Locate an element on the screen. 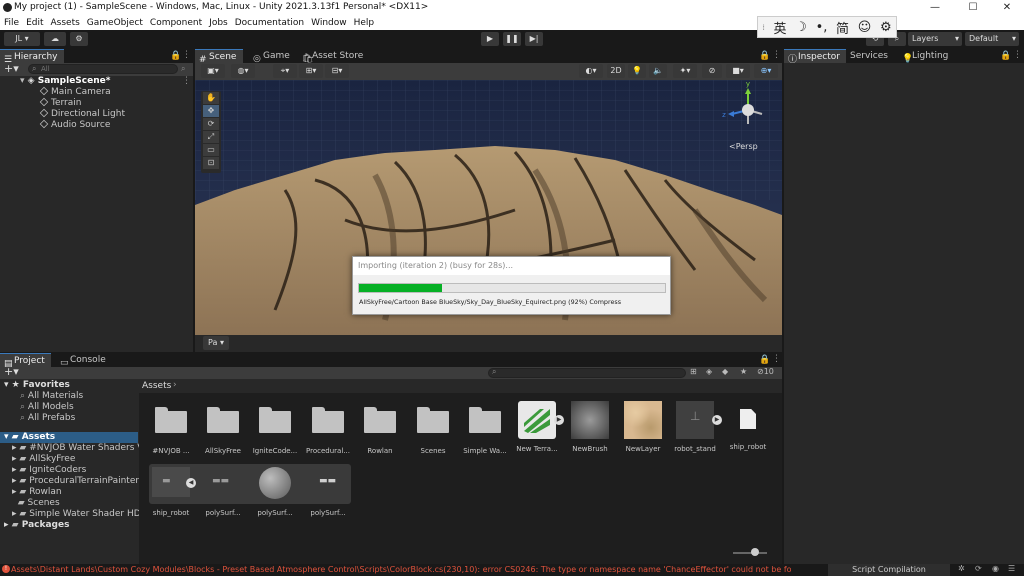 This screenshot has width=1024, height=576. asset-folder-item: ▸ ▰ Rowlan is located at coordinates (37, 492).